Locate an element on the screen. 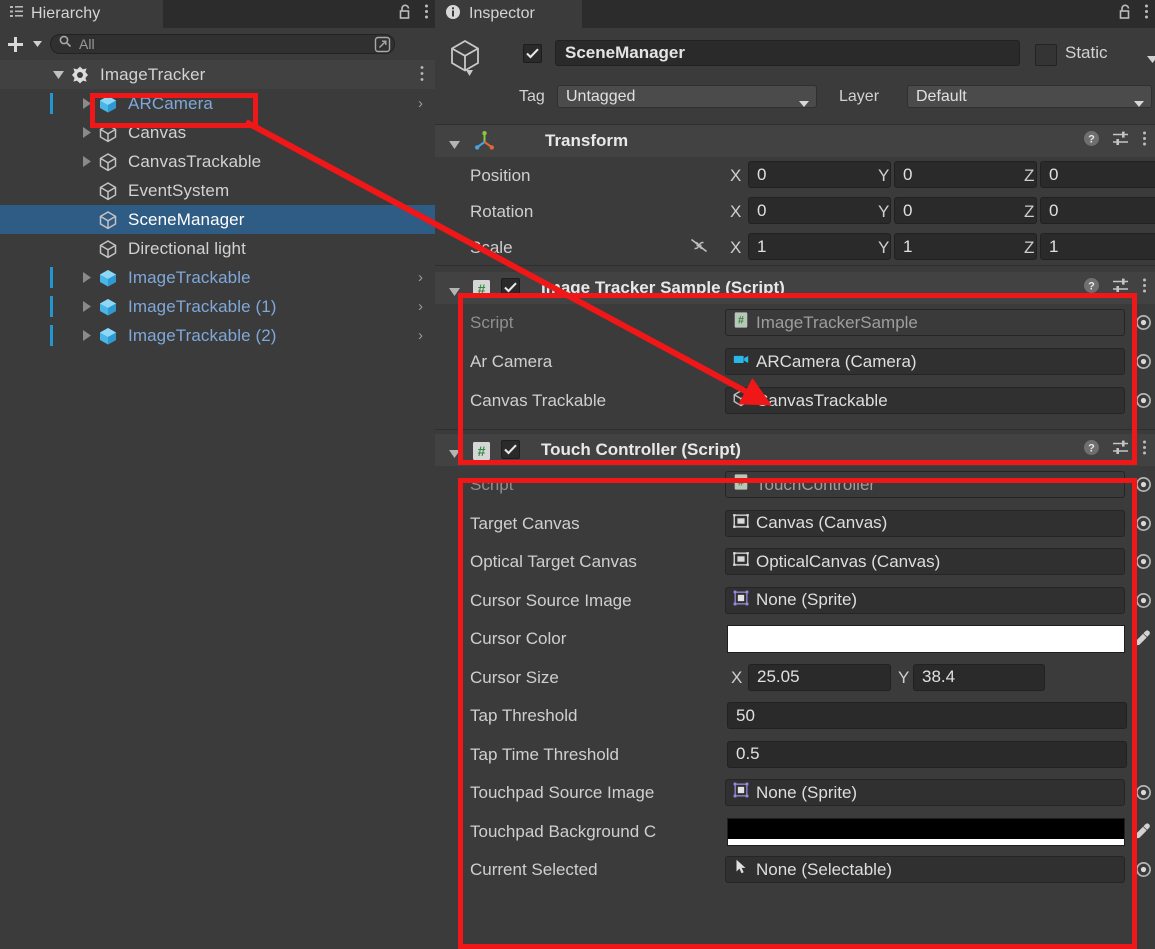 The height and width of the screenshot is (949, 1155). scene-picker-icon is located at coordinates (382, 44).